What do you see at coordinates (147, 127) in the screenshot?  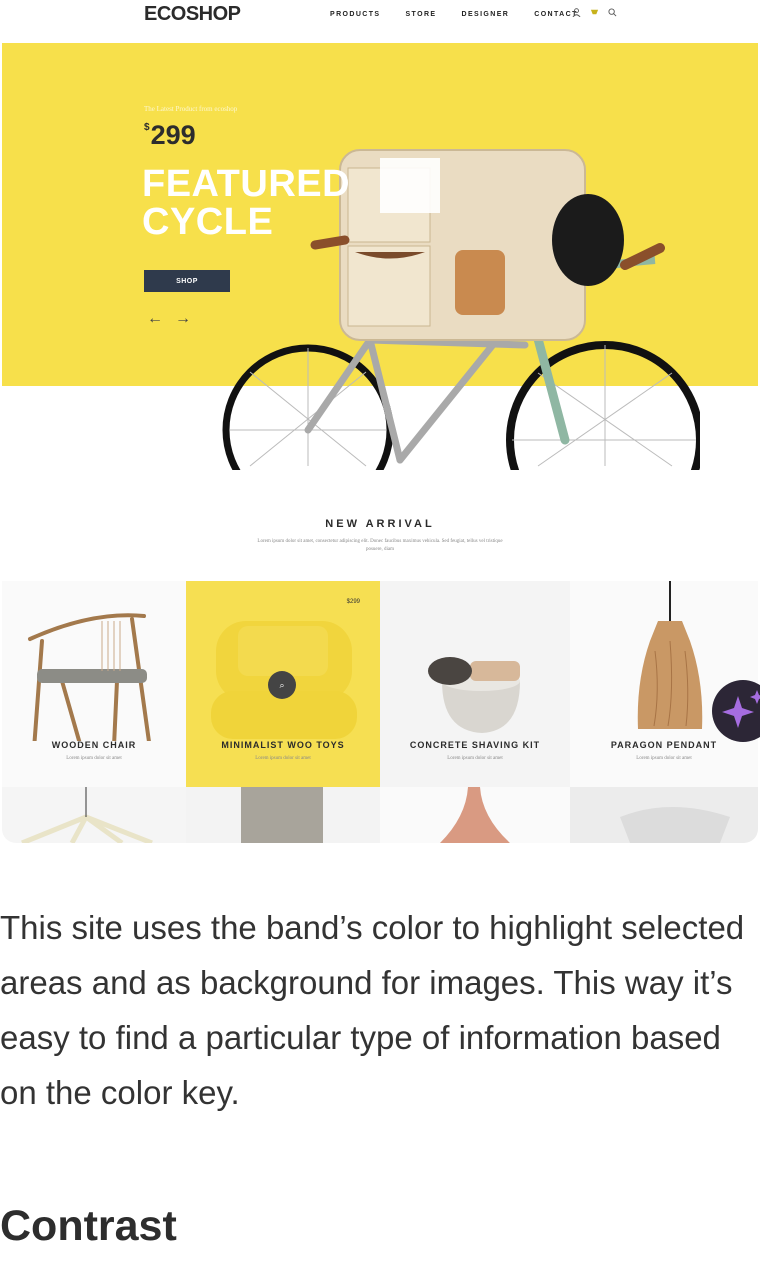 I see `price-currency: $` at bounding box center [147, 127].